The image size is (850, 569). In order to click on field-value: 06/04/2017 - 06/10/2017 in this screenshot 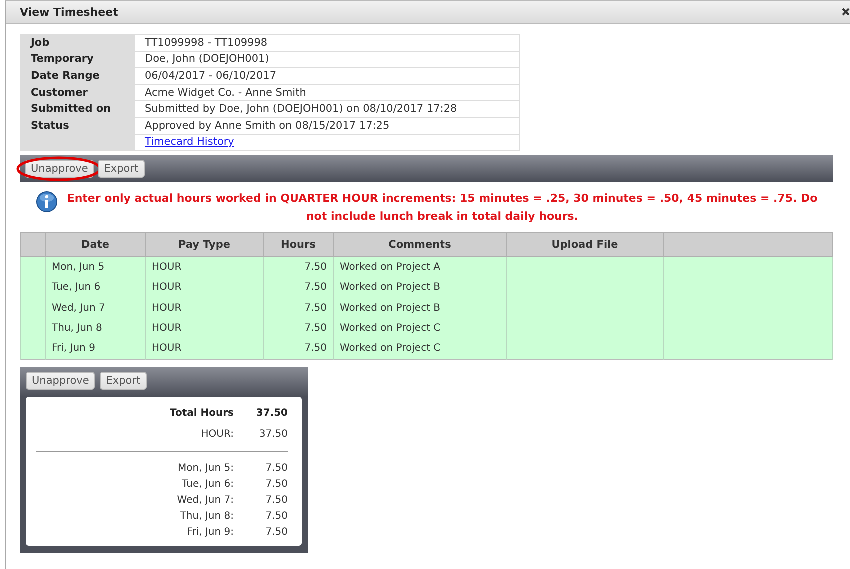, I will do `click(327, 76)`.